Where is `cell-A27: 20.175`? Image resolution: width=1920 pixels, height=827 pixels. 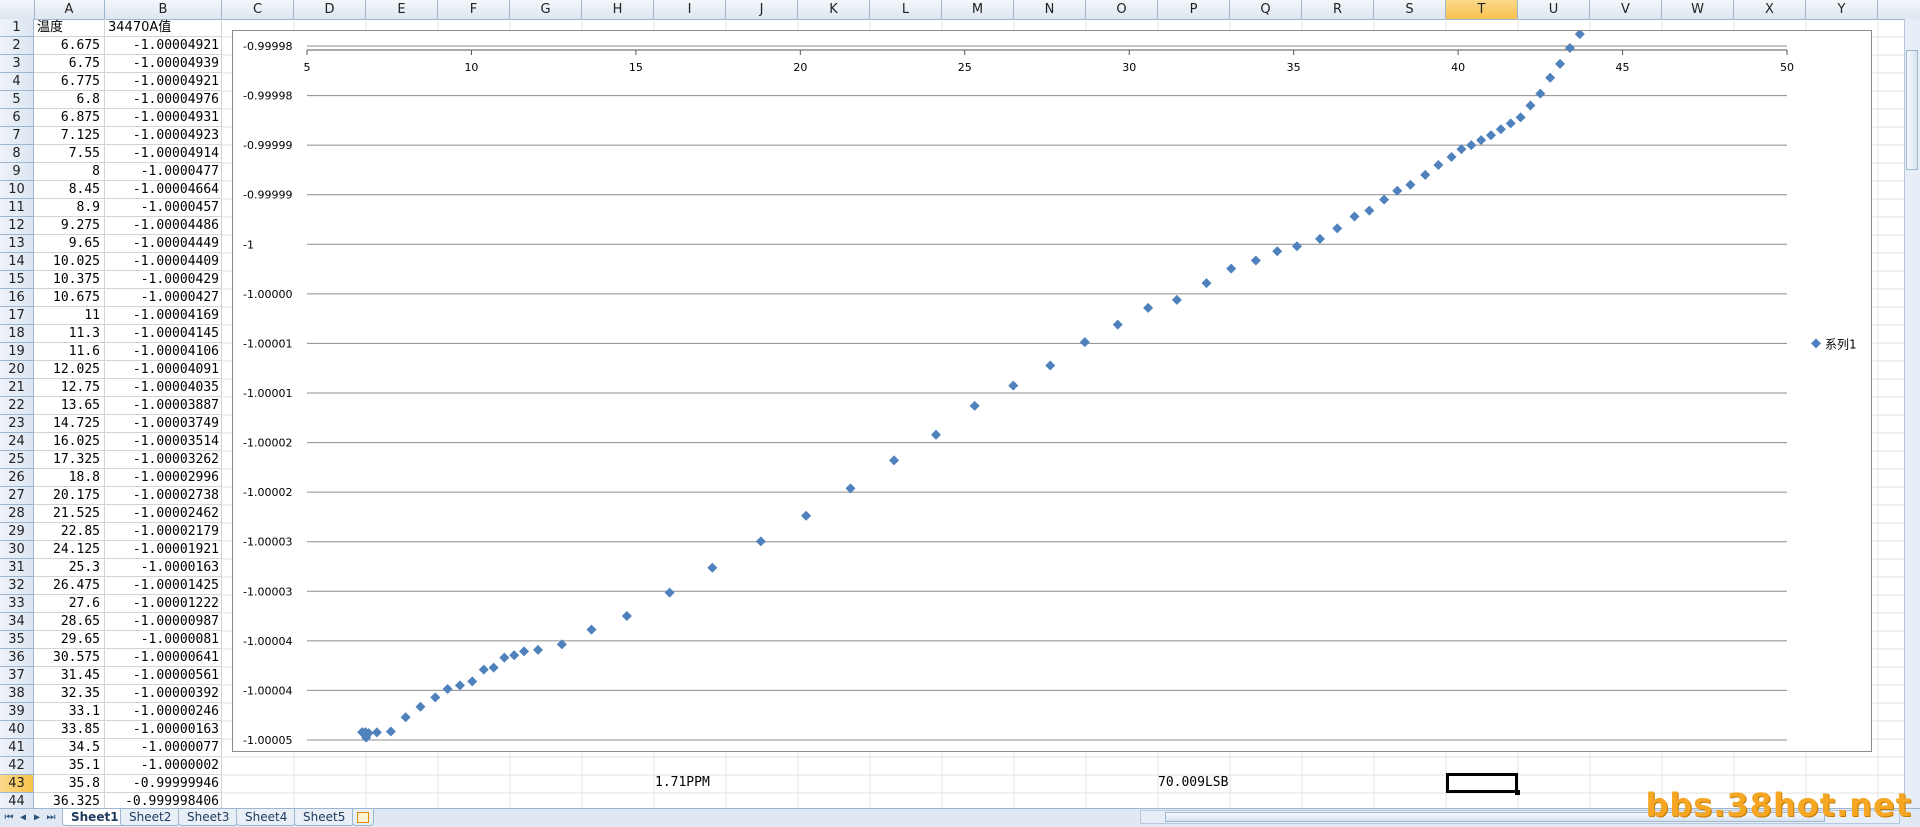
cell-A27: 20.175 is located at coordinates (69, 496).